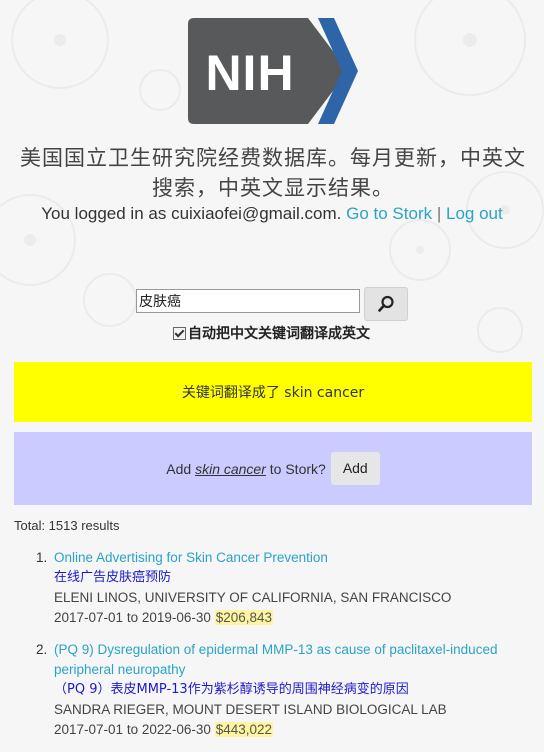  What do you see at coordinates (42, 557) in the screenshot?
I see `result-number: 1.` at bounding box center [42, 557].